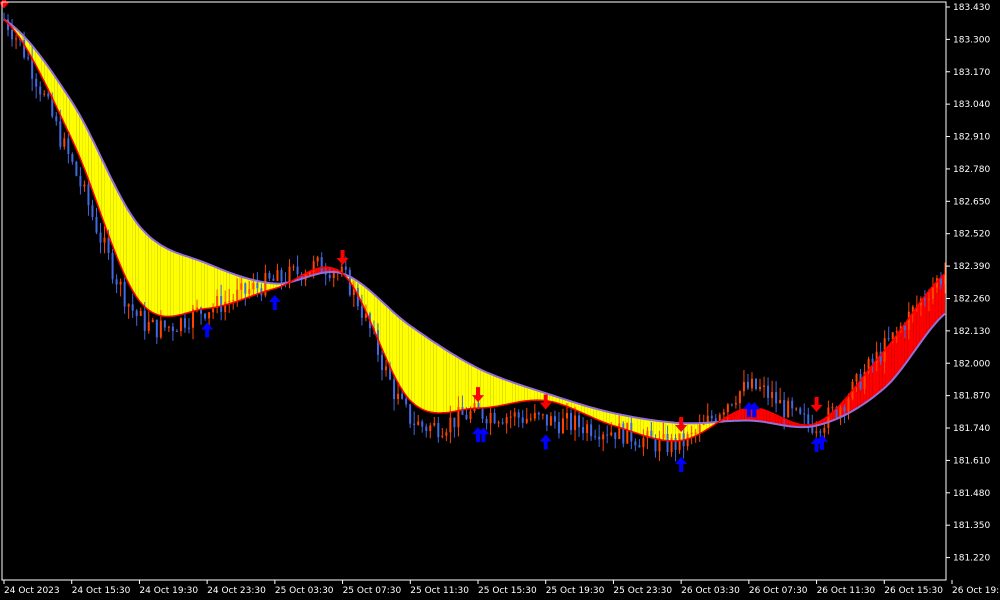 This screenshot has width=1000, height=600. Describe the element at coordinates (575, 591) in the screenshot. I see `x-tick-label: 25 Oct 19:30` at that location.